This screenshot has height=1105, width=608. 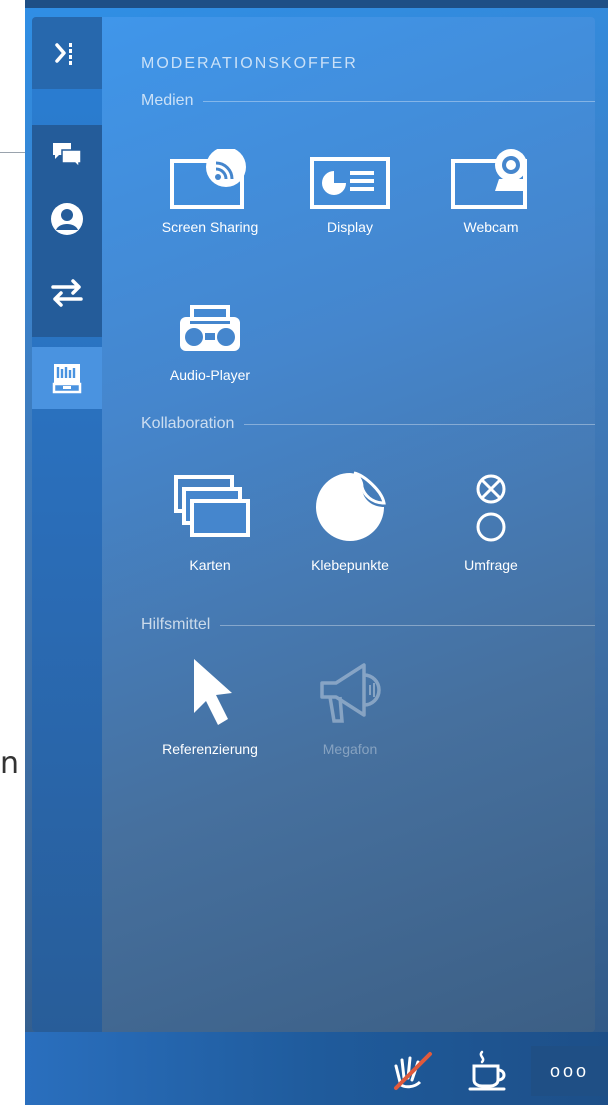 I want to click on mute-hand-button, so click(x=412, y=1070).